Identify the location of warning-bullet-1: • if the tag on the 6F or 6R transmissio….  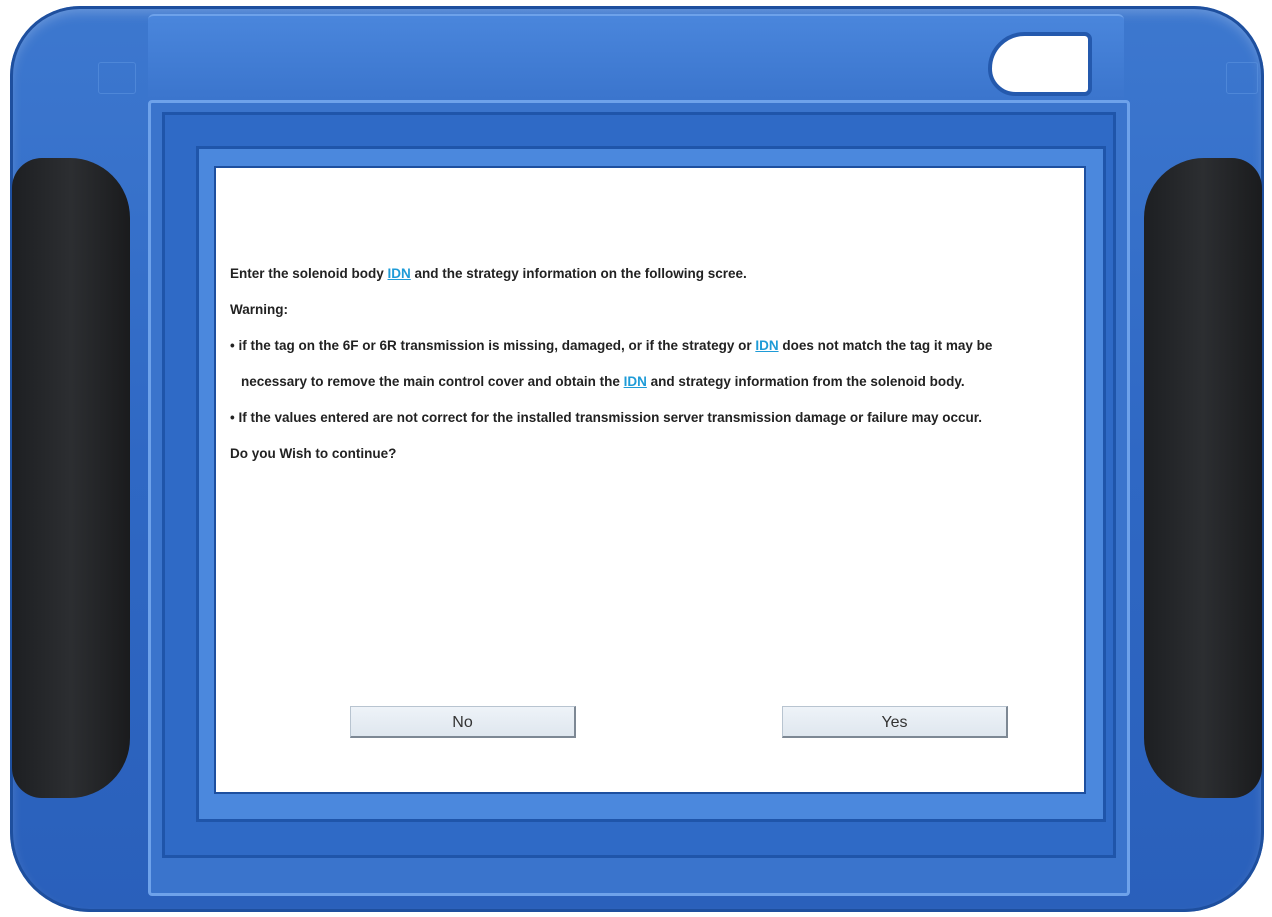
(655, 346).